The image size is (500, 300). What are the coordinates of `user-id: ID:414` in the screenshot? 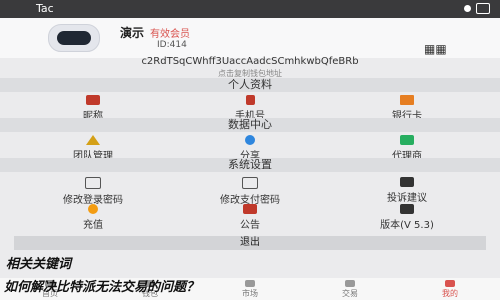 It's located at (172, 45).